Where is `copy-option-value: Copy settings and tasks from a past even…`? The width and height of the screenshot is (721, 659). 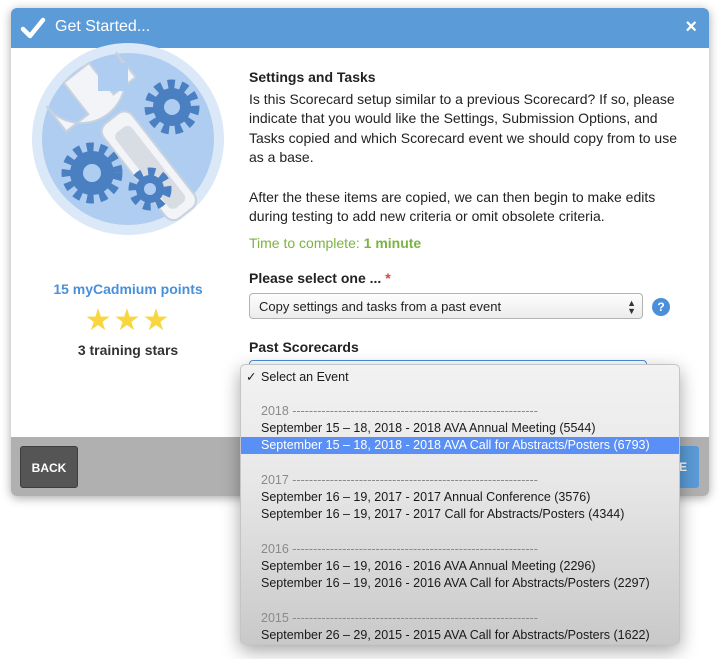 copy-option-value: Copy settings and tasks from a past even… is located at coordinates (380, 306).